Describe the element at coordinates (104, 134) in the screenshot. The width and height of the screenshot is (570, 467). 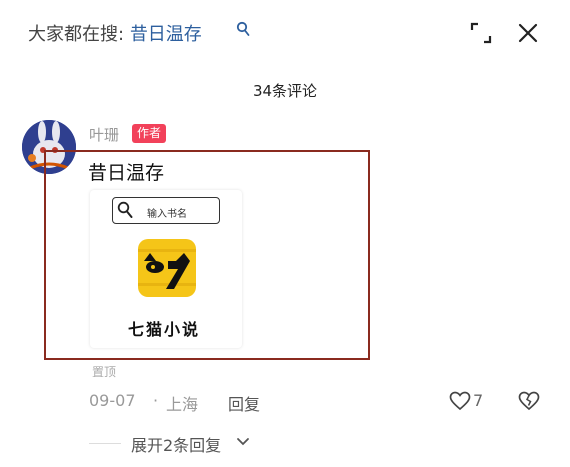
I see `comment-username: 叶珊` at that location.